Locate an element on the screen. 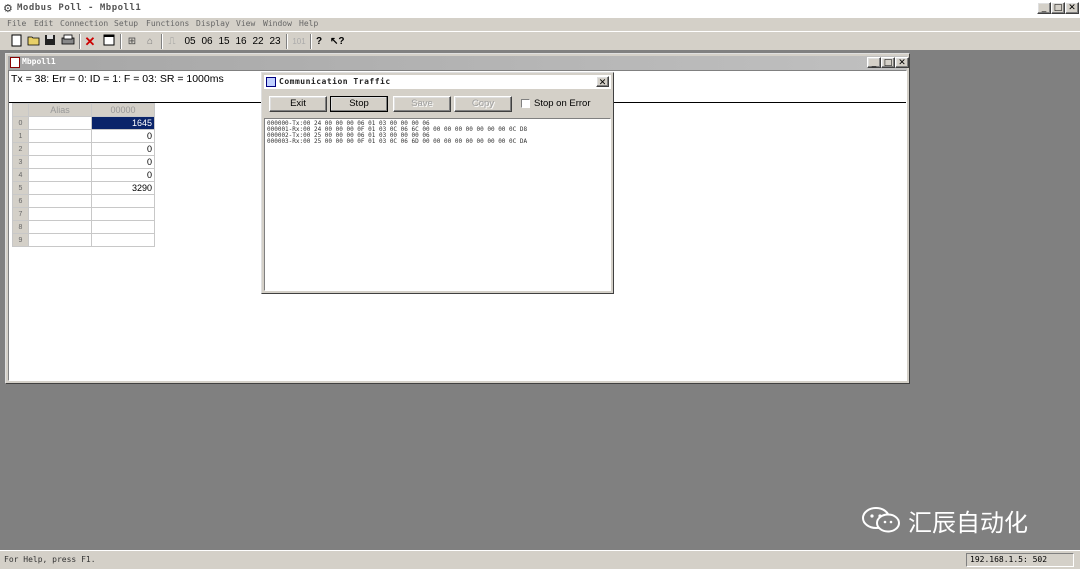  menu-setup: Setup is located at coordinates (126, 23).